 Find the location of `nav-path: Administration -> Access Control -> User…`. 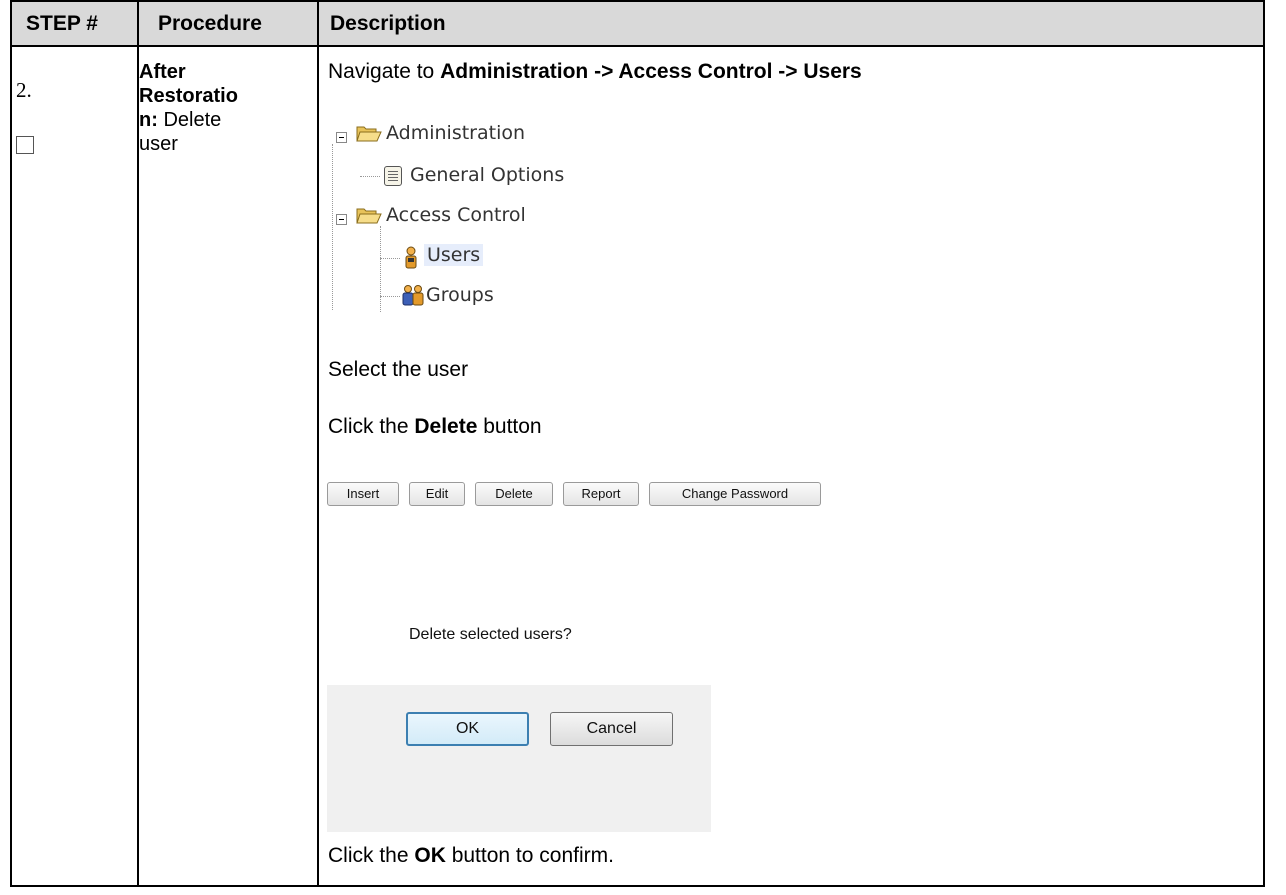

nav-path: Administration -> Access Control -> User… is located at coordinates (651, 71).